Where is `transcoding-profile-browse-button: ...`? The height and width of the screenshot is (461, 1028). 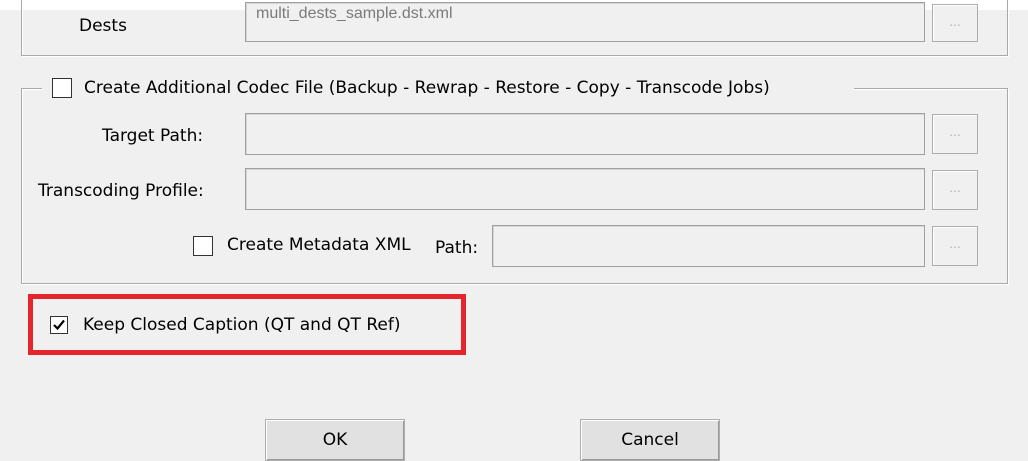 transcoding-profile-browse-button: ... is located at coordinates (955, 190).